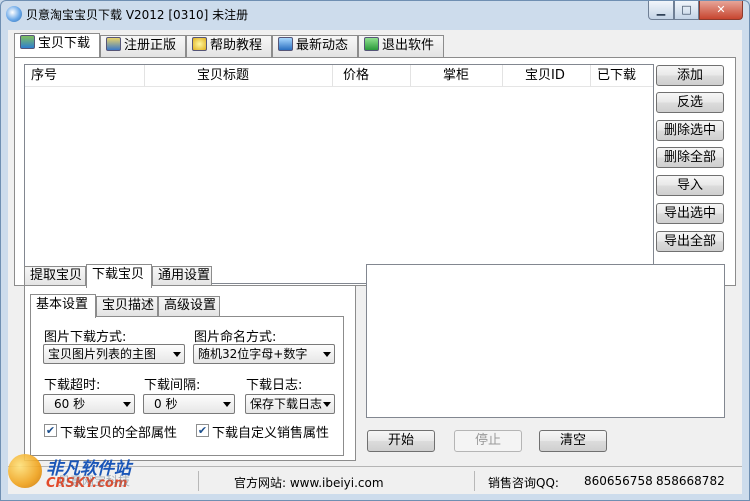  Describe the element at coordinates (401, 441) in the screenshot. I see `start-button: 开始` at that location.